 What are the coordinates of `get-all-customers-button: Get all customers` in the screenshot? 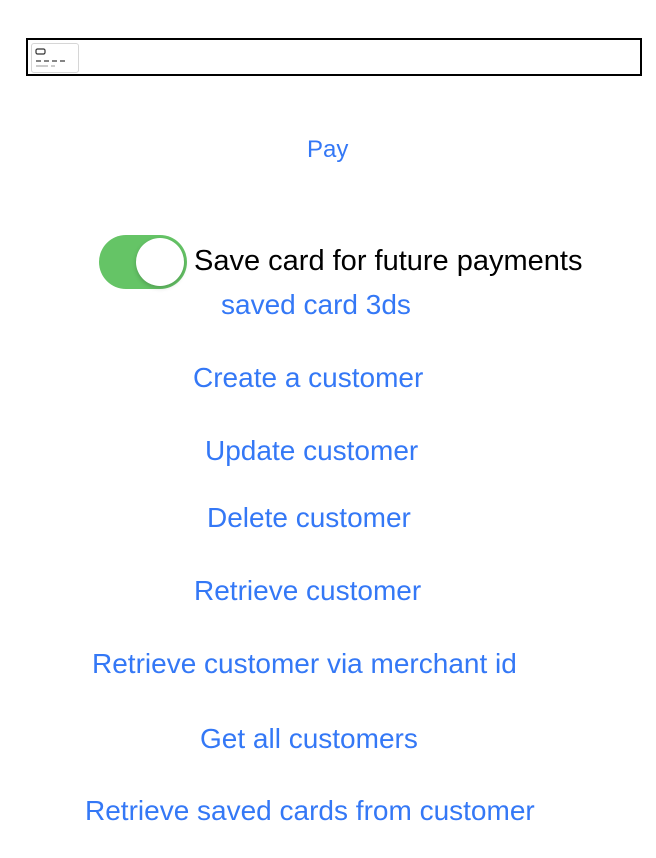 It's located at (309, 739).